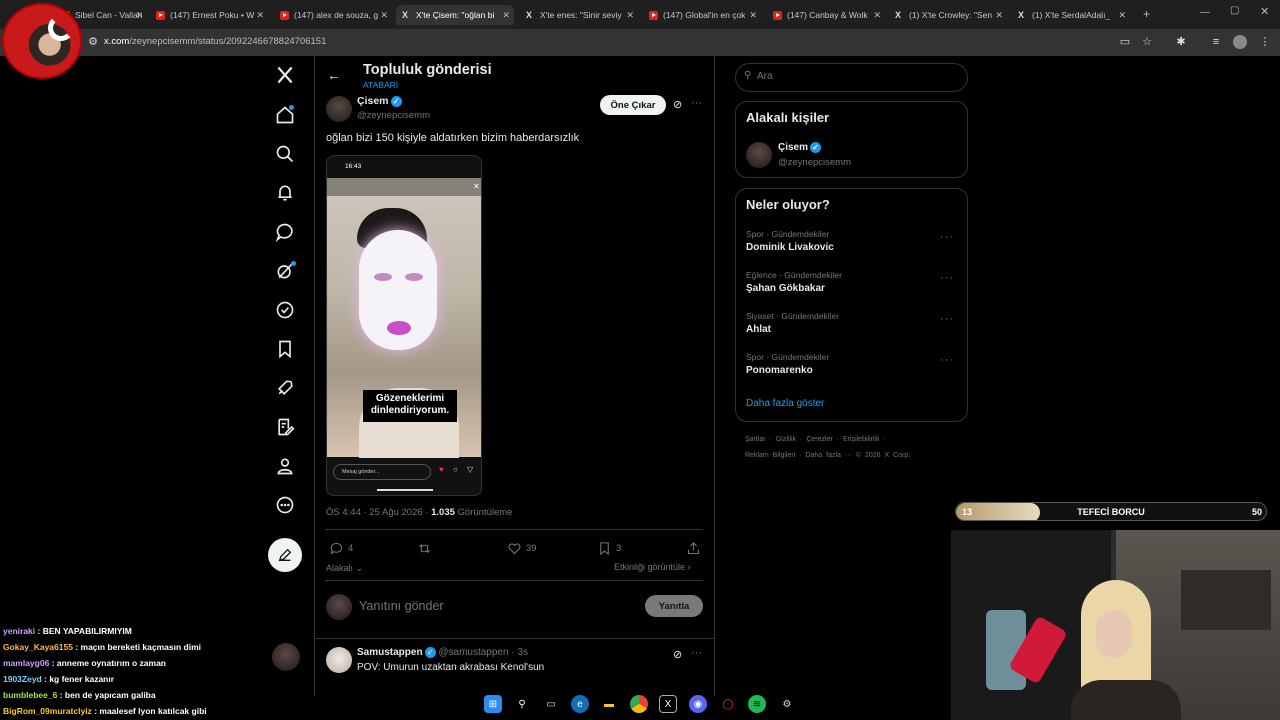 The width and height of the screenshot is (1280, 720). What do you see at coordinates (285, 232) in the screenshot?
I see `messages-icon` at bounding box center [285, 232].